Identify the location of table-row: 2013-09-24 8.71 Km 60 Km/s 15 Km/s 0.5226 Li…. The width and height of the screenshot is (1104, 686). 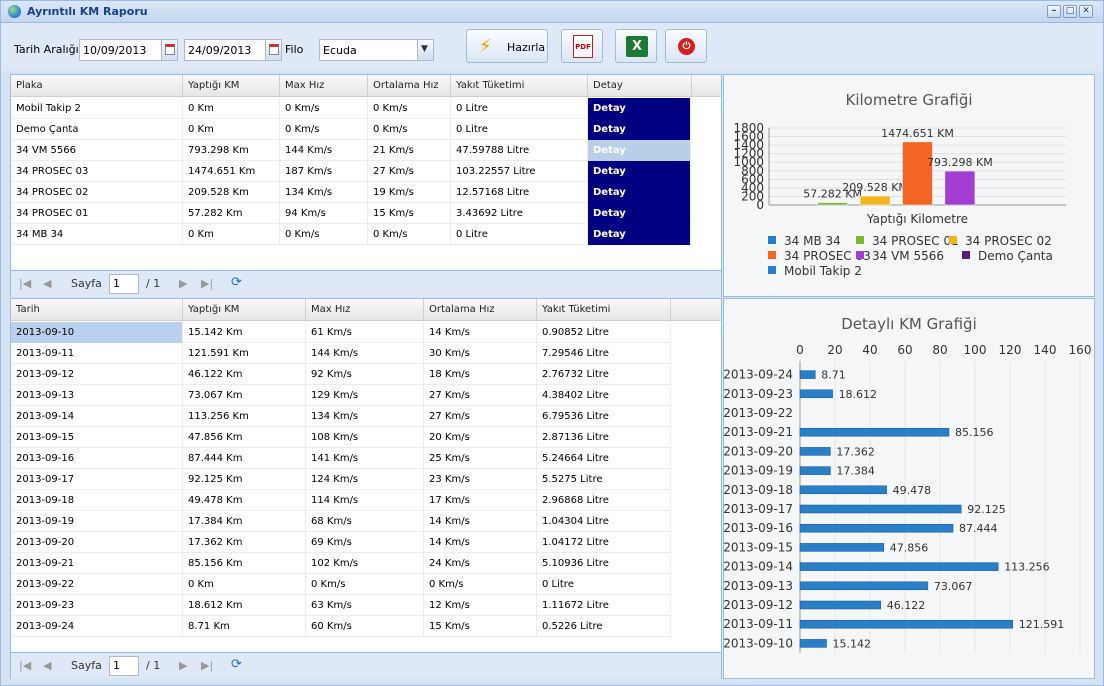
(341, 626).